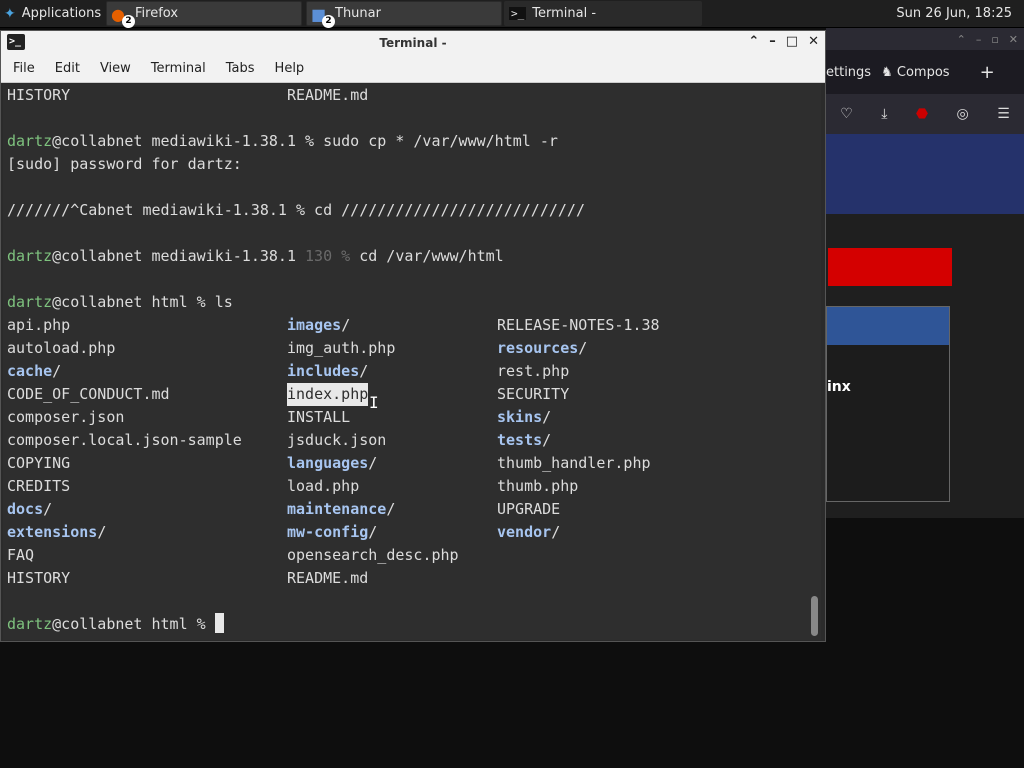 The image size is (1024, 768). What do you see at coordinates (524, 440) in the screenshot?
I see `ls-entry: tests/` at bounding box center [524, 440].